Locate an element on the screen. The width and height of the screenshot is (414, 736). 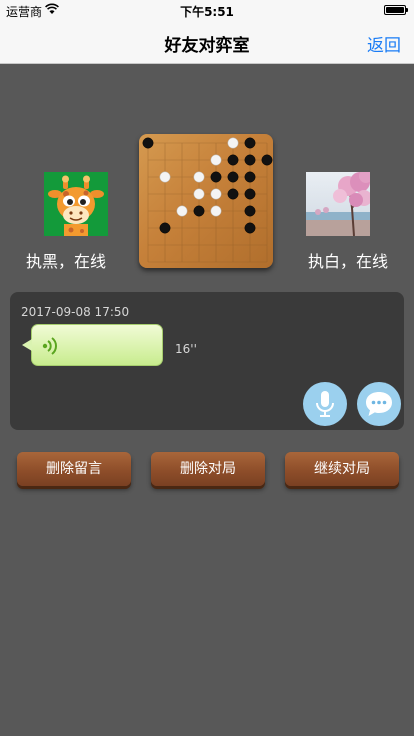
message-timestamp: 2017-09-08 17:50 is located at coordinates (75, 312).